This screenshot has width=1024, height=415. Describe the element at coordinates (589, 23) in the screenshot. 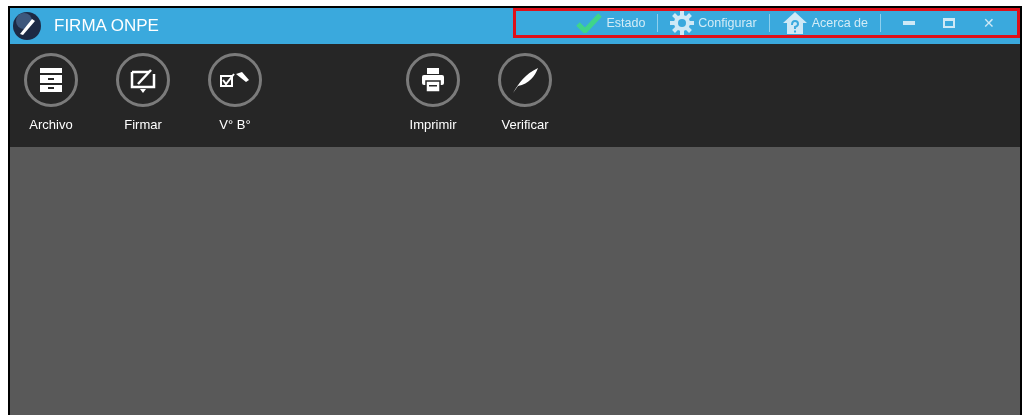

I see `check-icon` at that location.